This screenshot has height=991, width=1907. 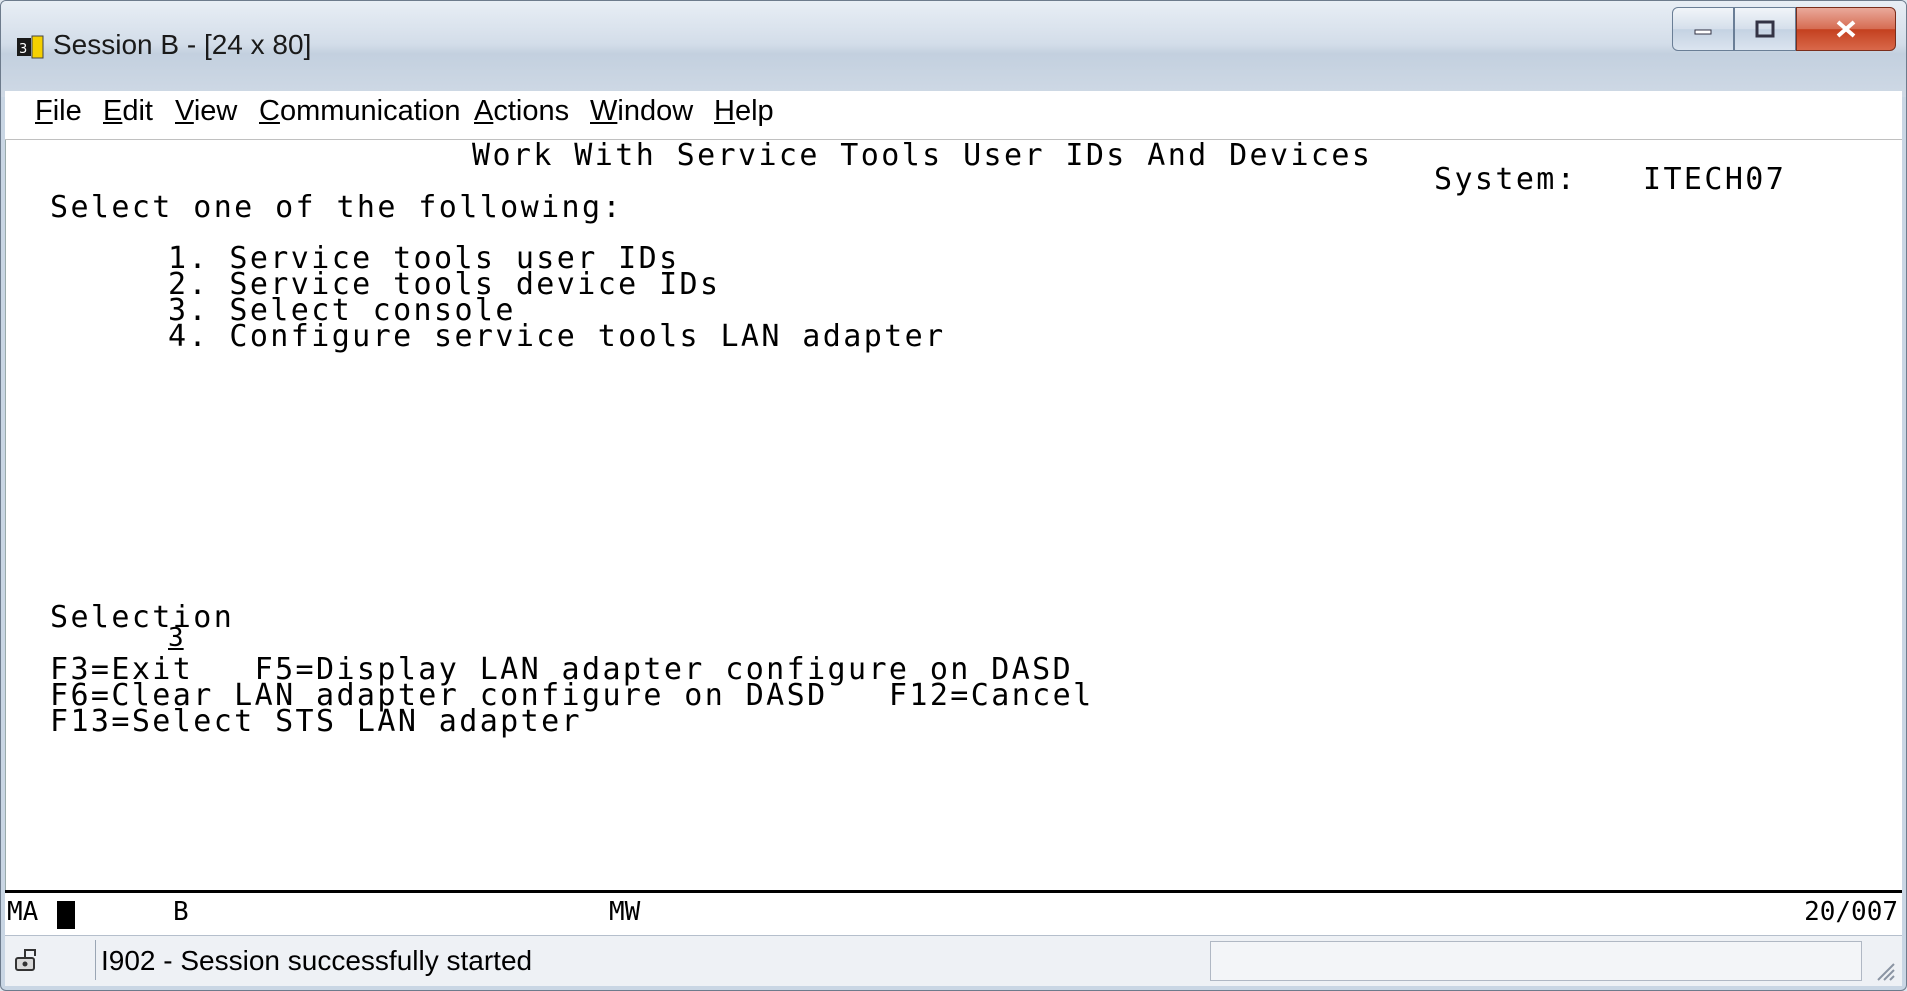 I want to click on connection-icon, so click(x=25, y=960).